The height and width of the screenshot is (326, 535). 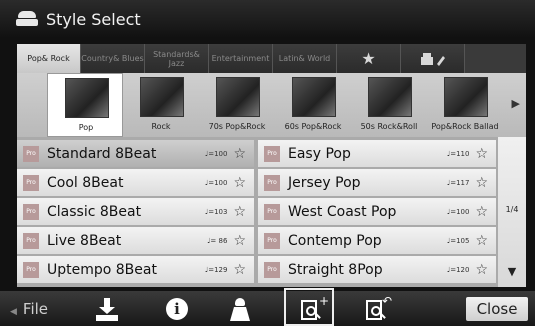 What do you see at coordinates (267, 19) in the screenshot?
I see `title-bar: Style Select` at bounding box center [267, 19].